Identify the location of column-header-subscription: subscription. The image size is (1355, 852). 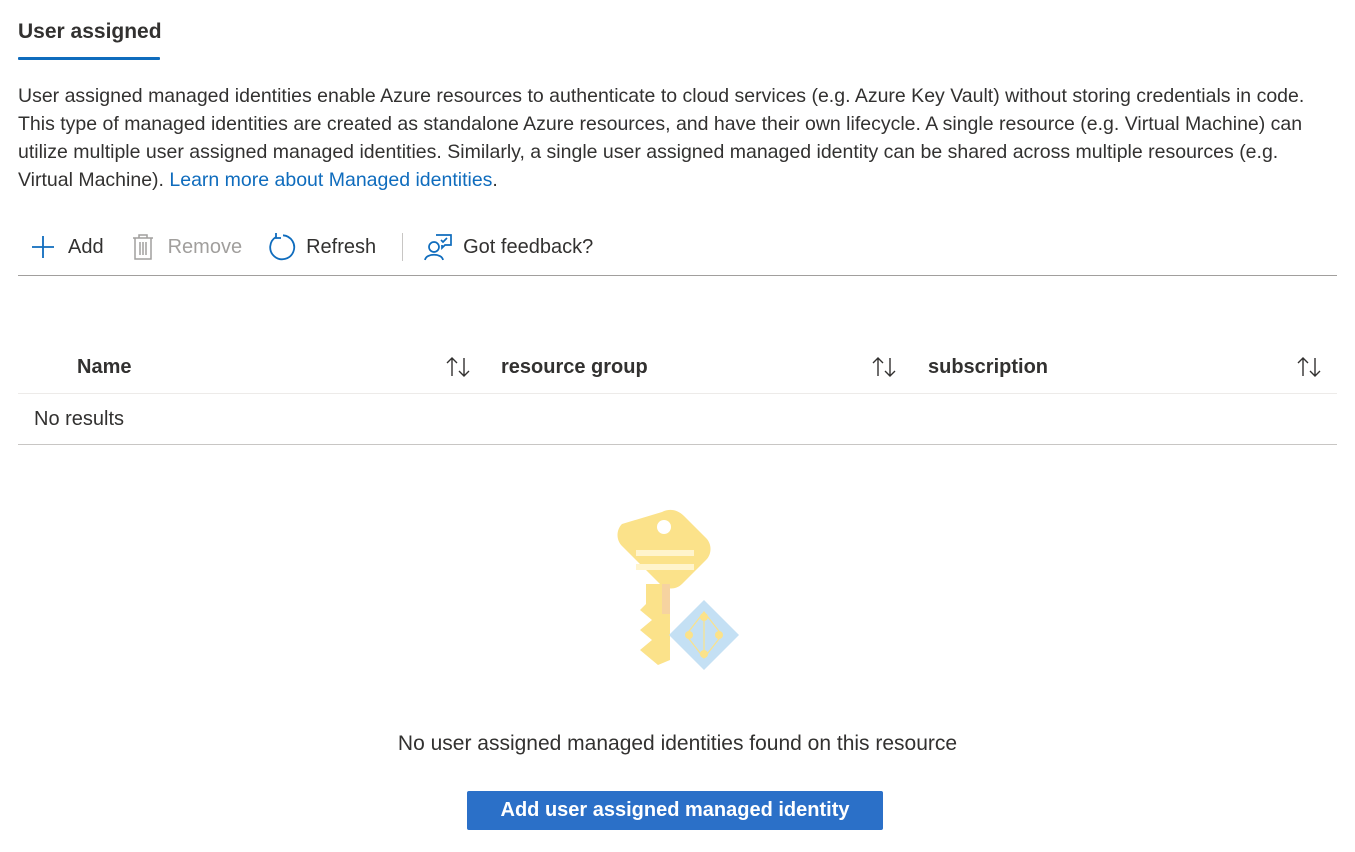
(988, 367).